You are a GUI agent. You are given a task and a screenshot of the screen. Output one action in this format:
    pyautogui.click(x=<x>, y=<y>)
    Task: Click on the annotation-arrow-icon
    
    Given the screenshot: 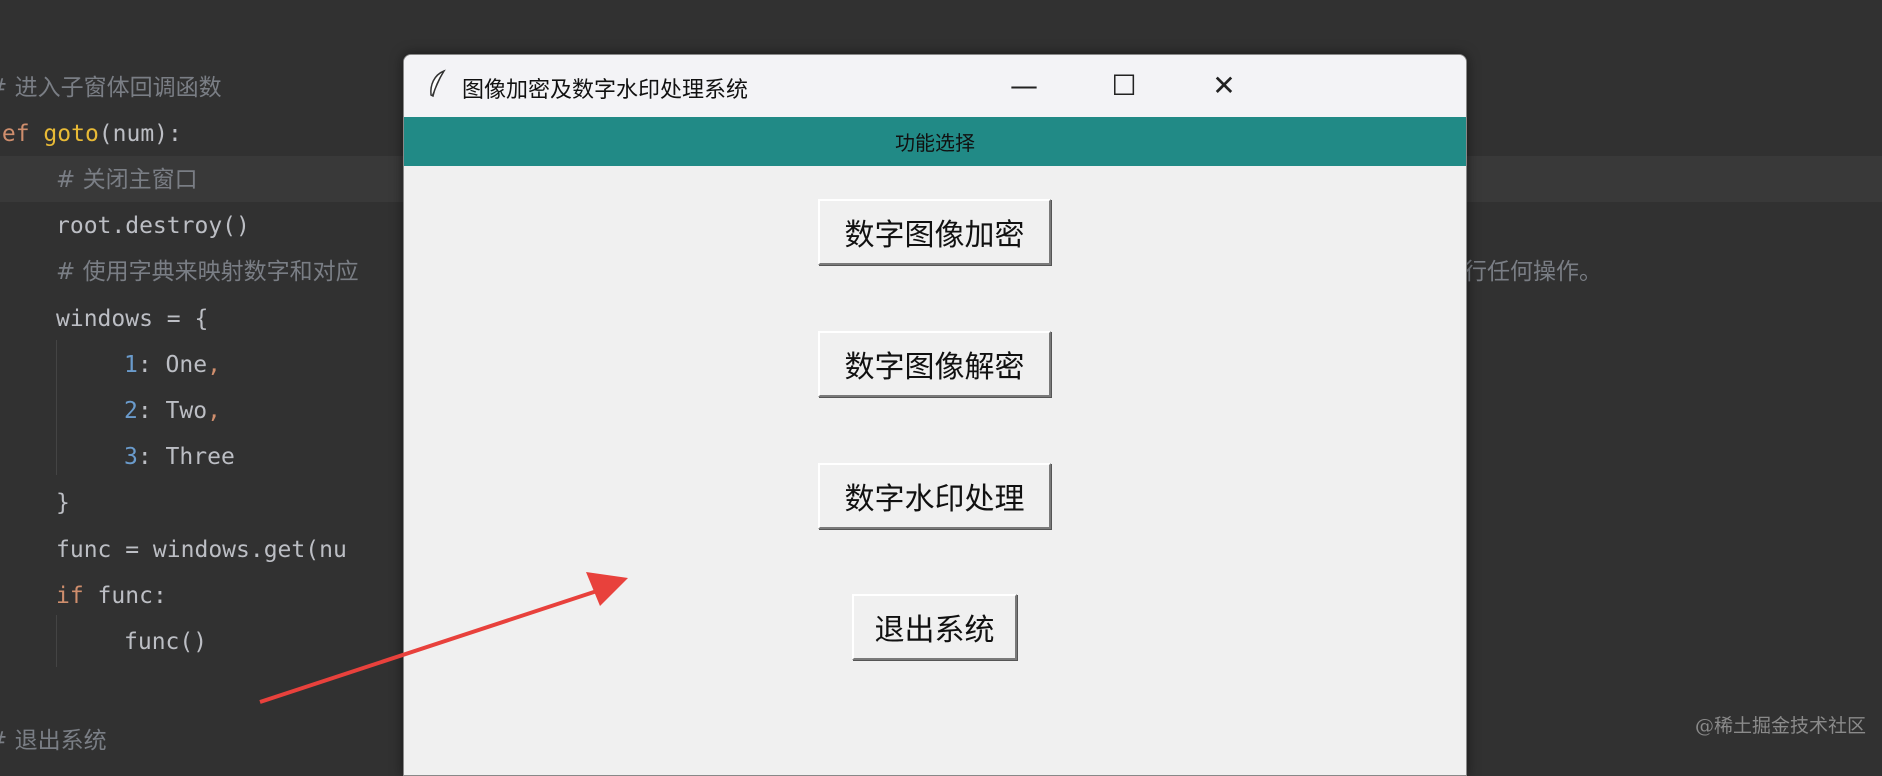 What is the action you would take?
    pyautogui.click(x=443, y=638)
    